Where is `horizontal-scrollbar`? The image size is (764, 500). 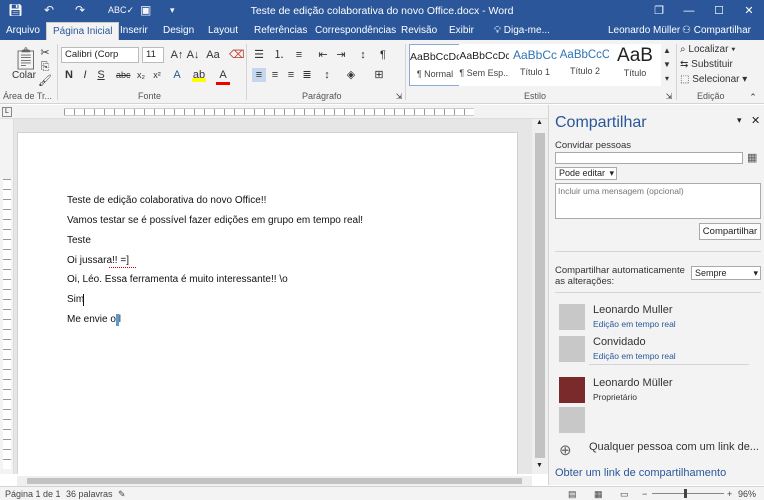 horizontal-scrollbar is located at coordinates (274, 481).